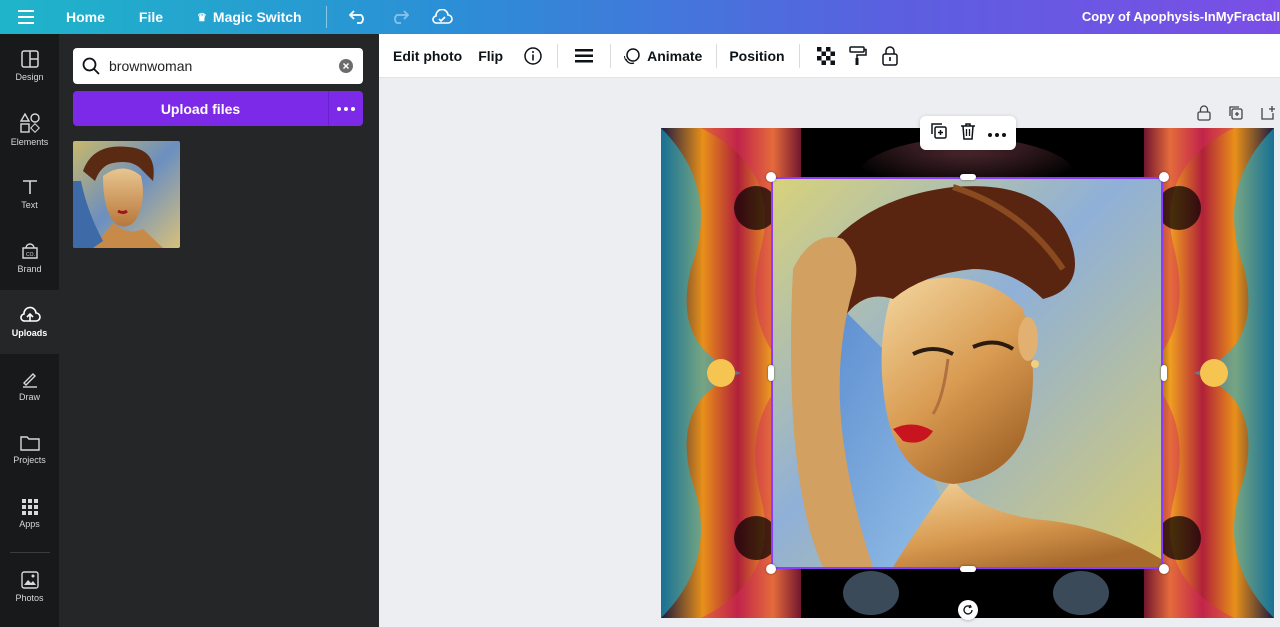  I want to click on animate-button: Animate, so click(662, 56).